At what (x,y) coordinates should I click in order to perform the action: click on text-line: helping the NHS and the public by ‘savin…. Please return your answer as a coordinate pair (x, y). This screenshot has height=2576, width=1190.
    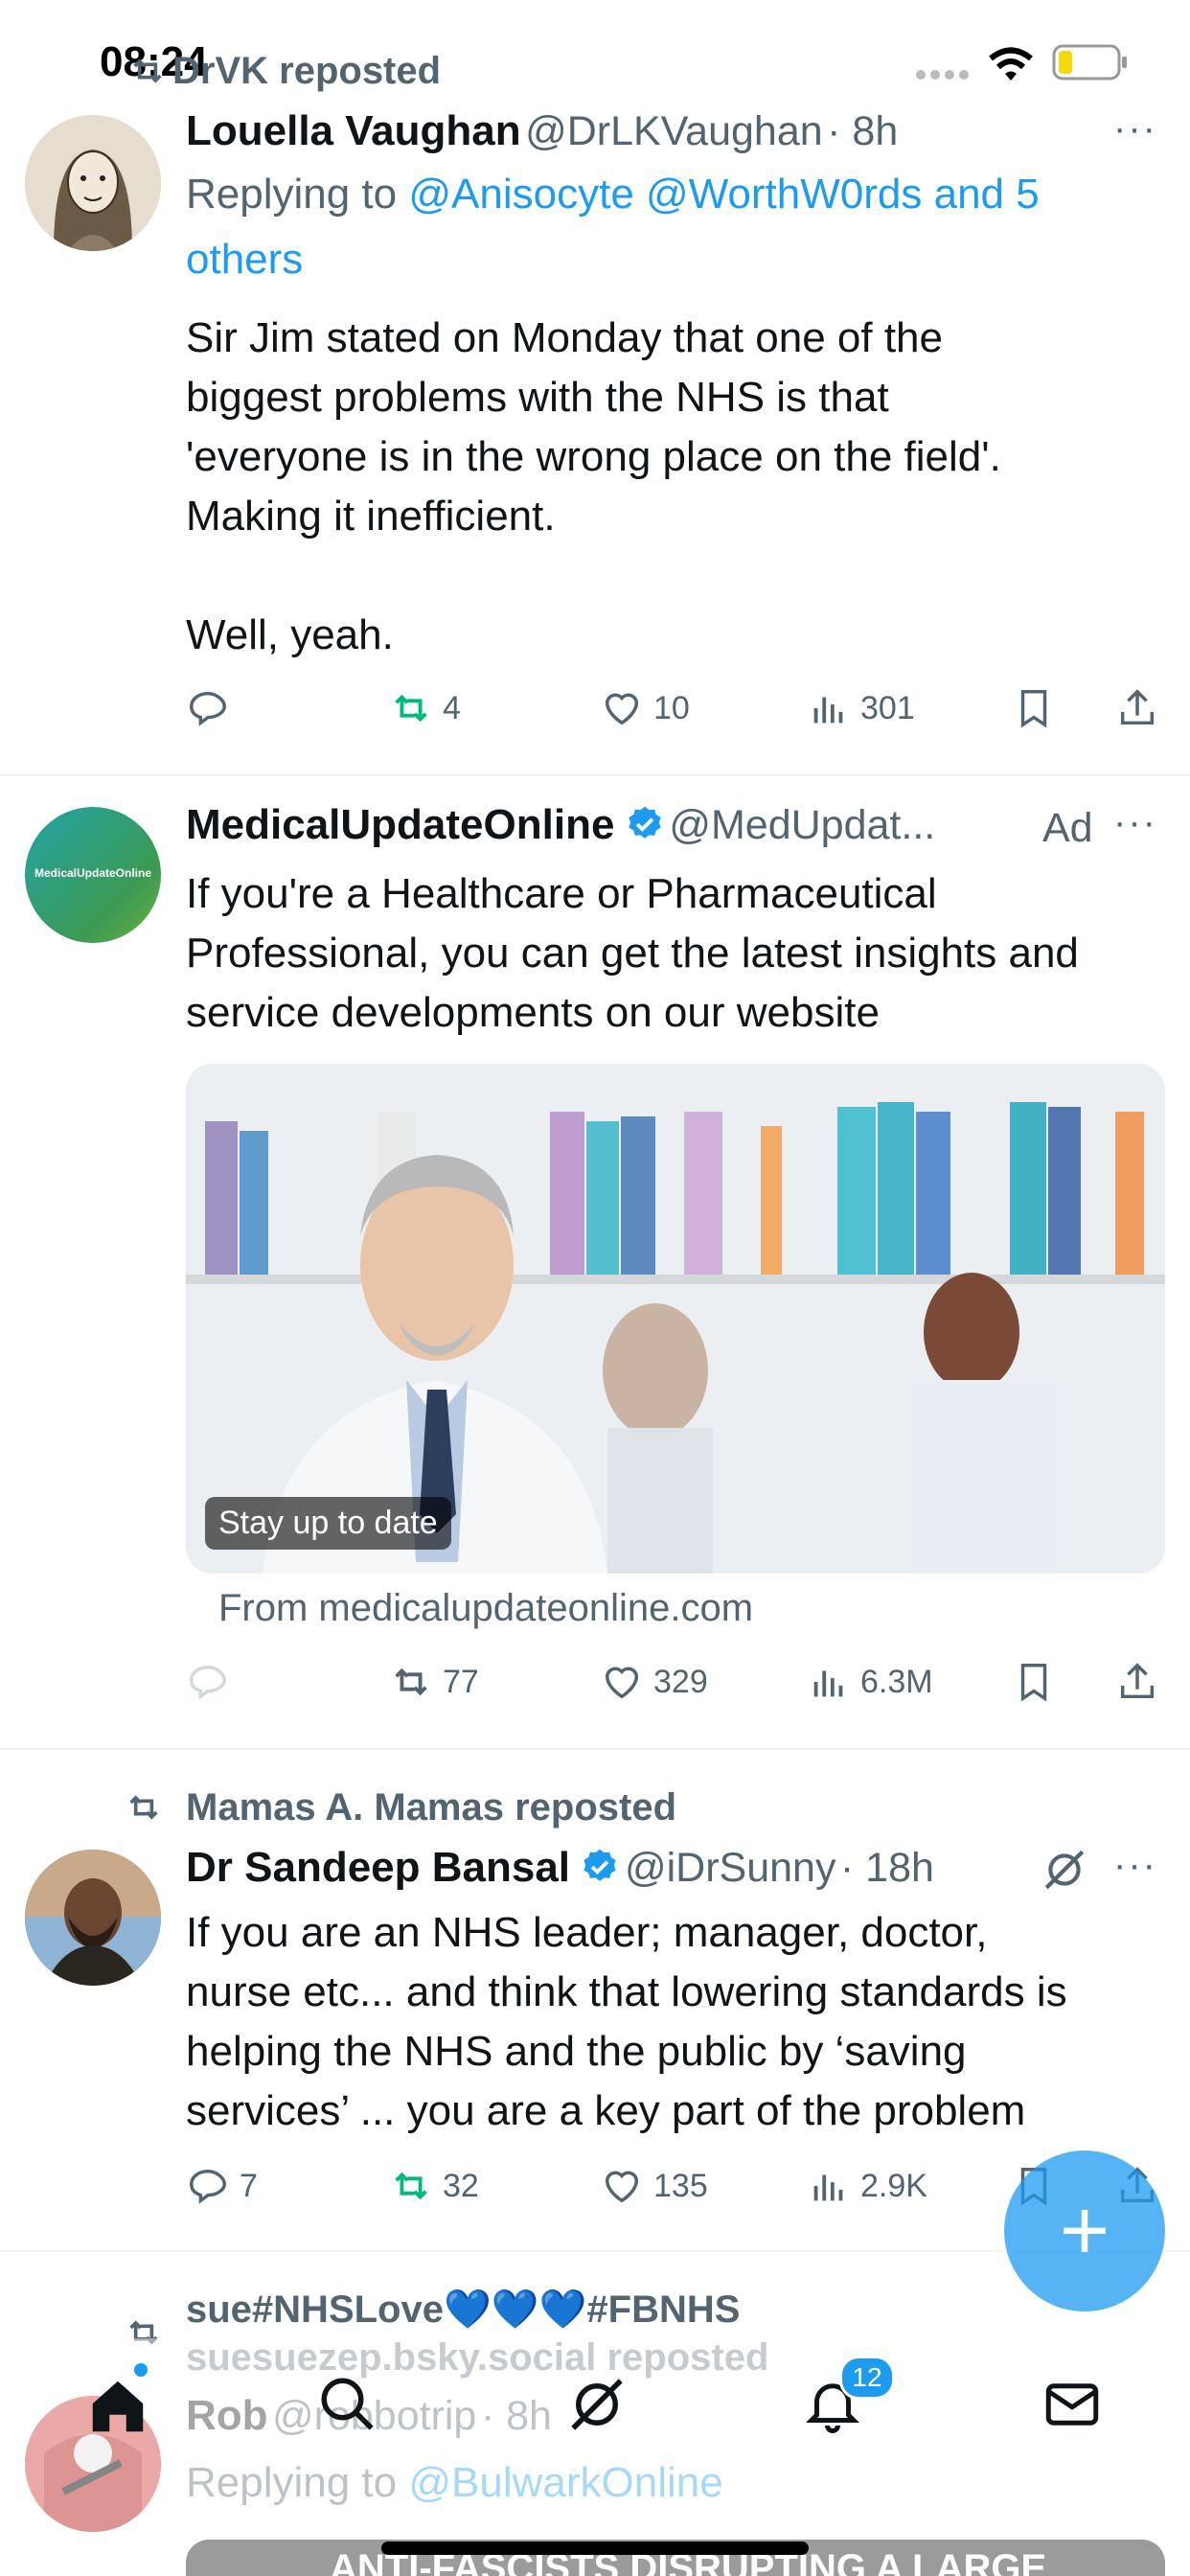
    Looking at the image, I should click on (576, 2051).